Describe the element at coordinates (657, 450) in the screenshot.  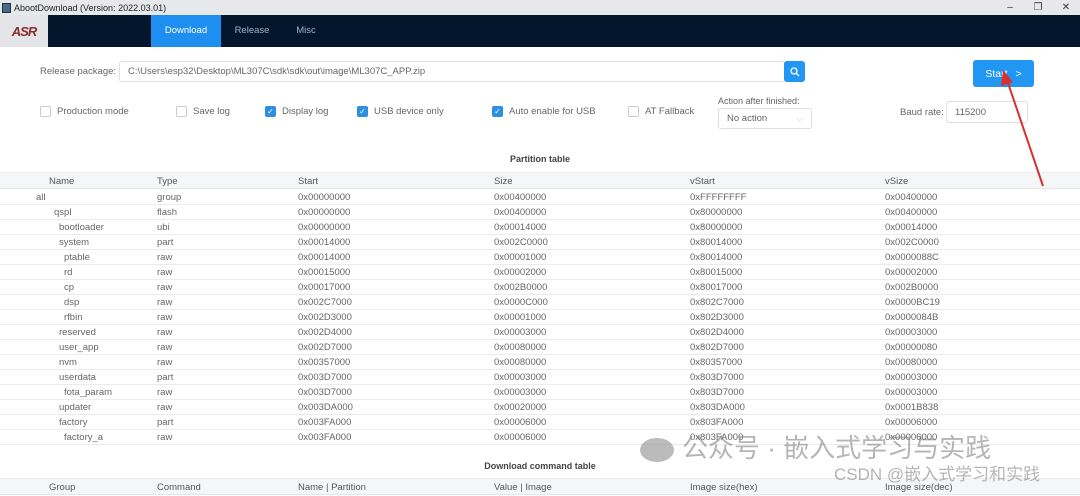
I see `wechat-icon` at that location.